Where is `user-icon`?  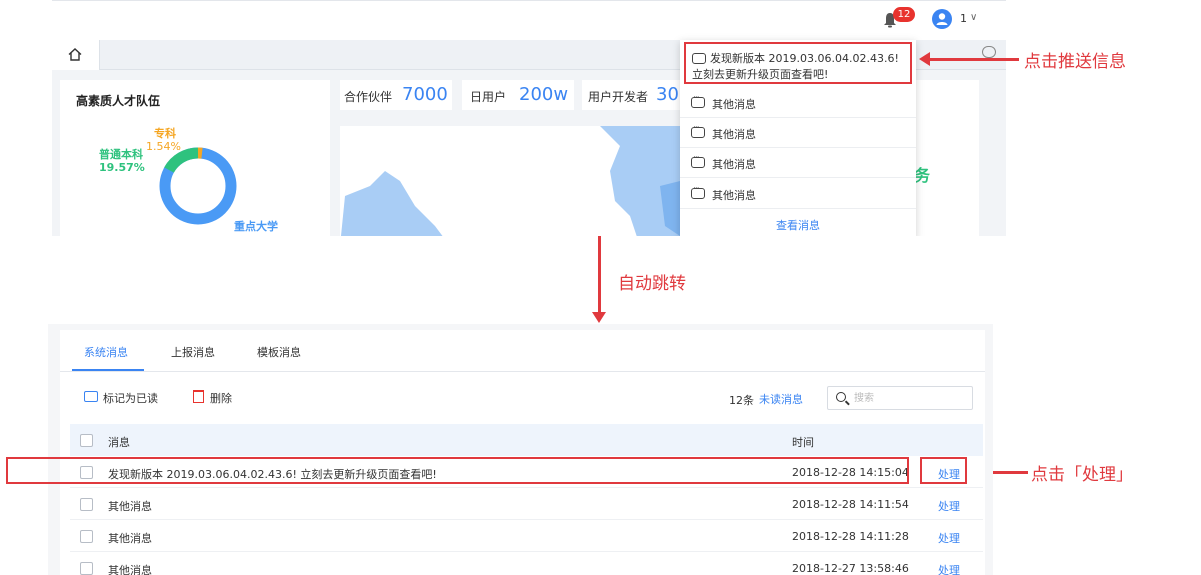 user-icon is located at coordinates (942, 19).